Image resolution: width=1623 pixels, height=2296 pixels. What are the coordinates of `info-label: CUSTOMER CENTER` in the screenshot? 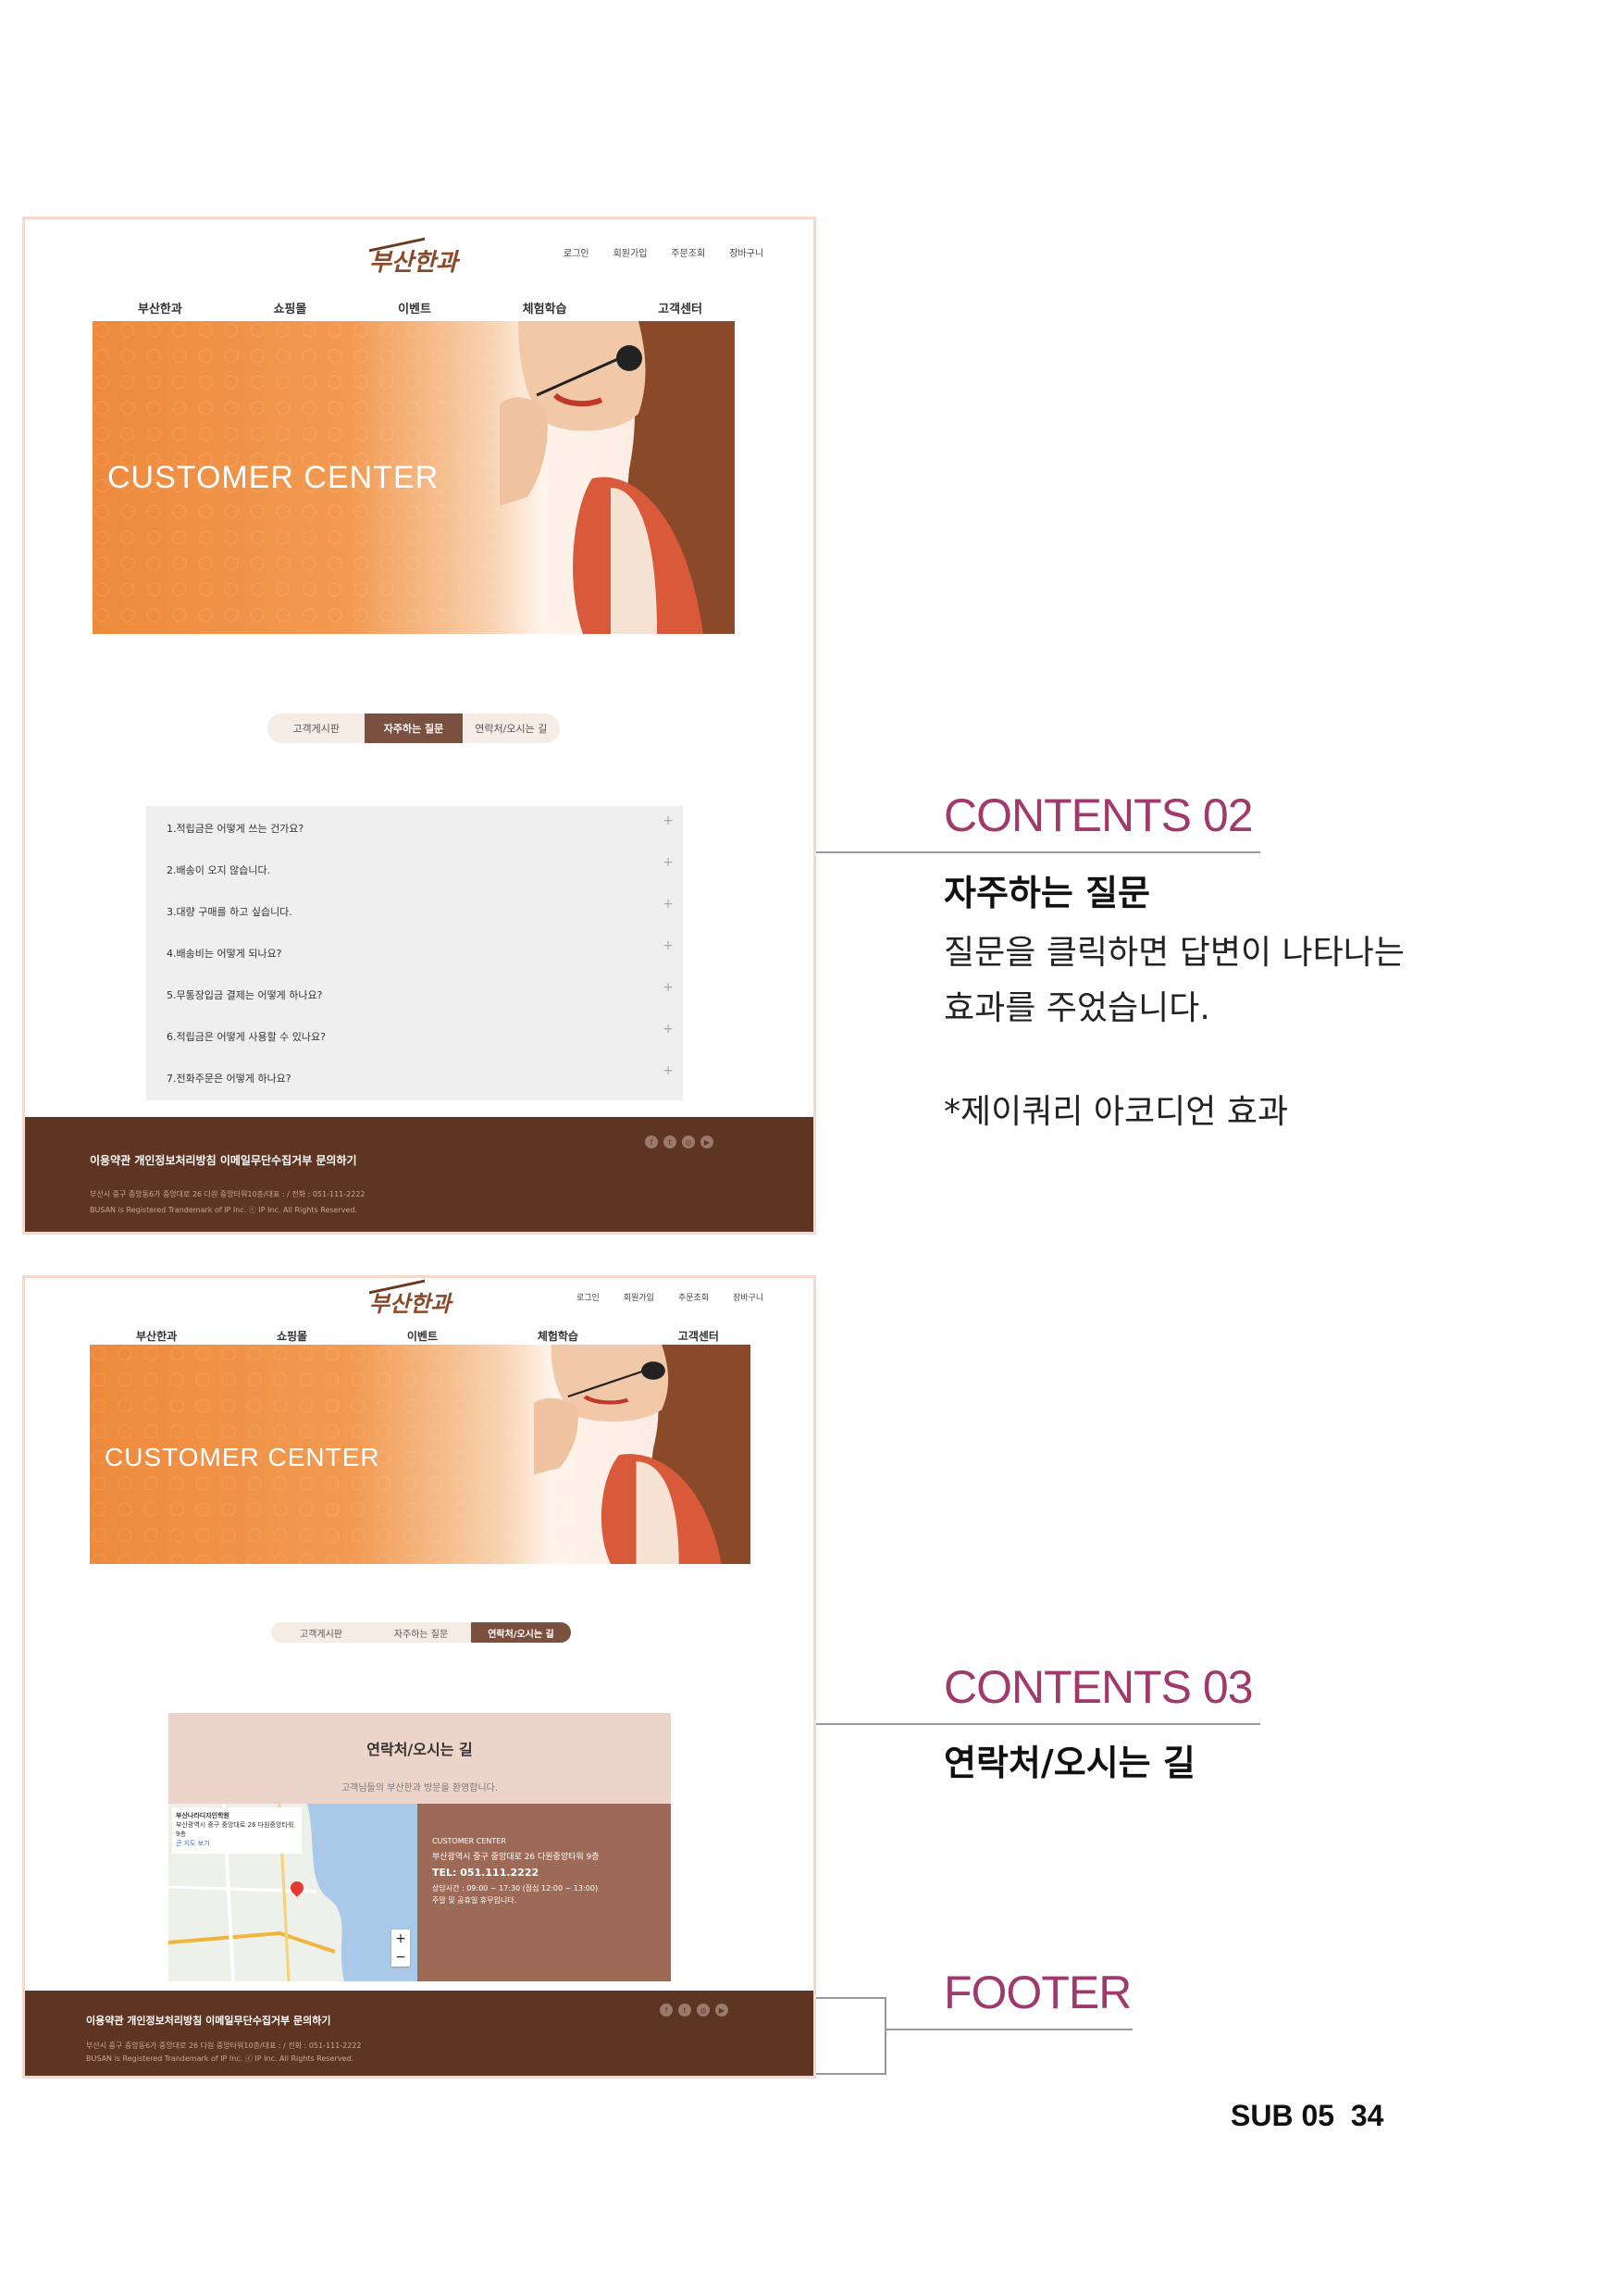 It's located at (469, 1841).